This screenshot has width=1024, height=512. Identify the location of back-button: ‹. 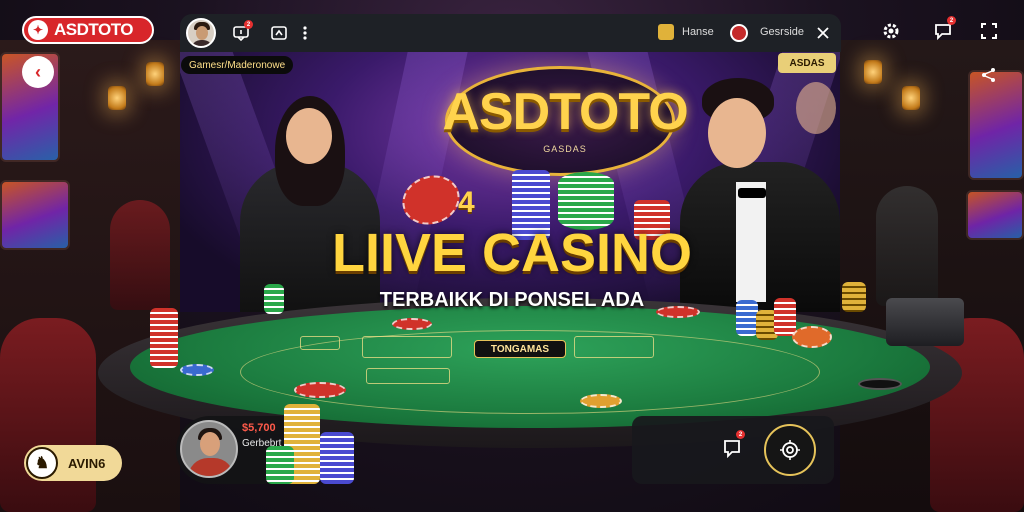
(38, 72).